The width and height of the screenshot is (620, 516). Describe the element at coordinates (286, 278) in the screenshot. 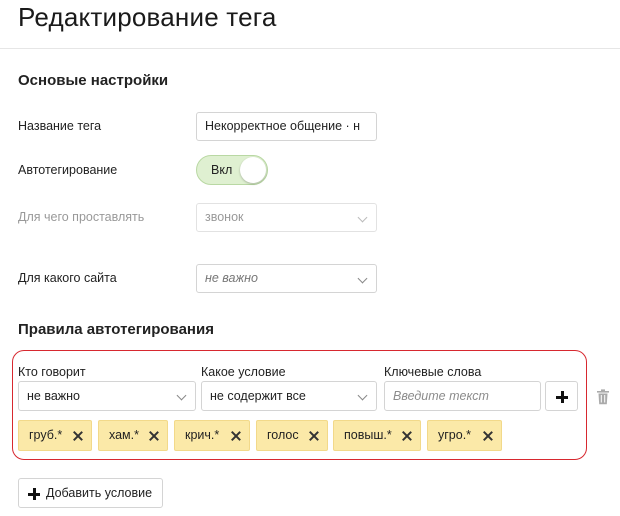

I see `site-select: не важно` at that location.